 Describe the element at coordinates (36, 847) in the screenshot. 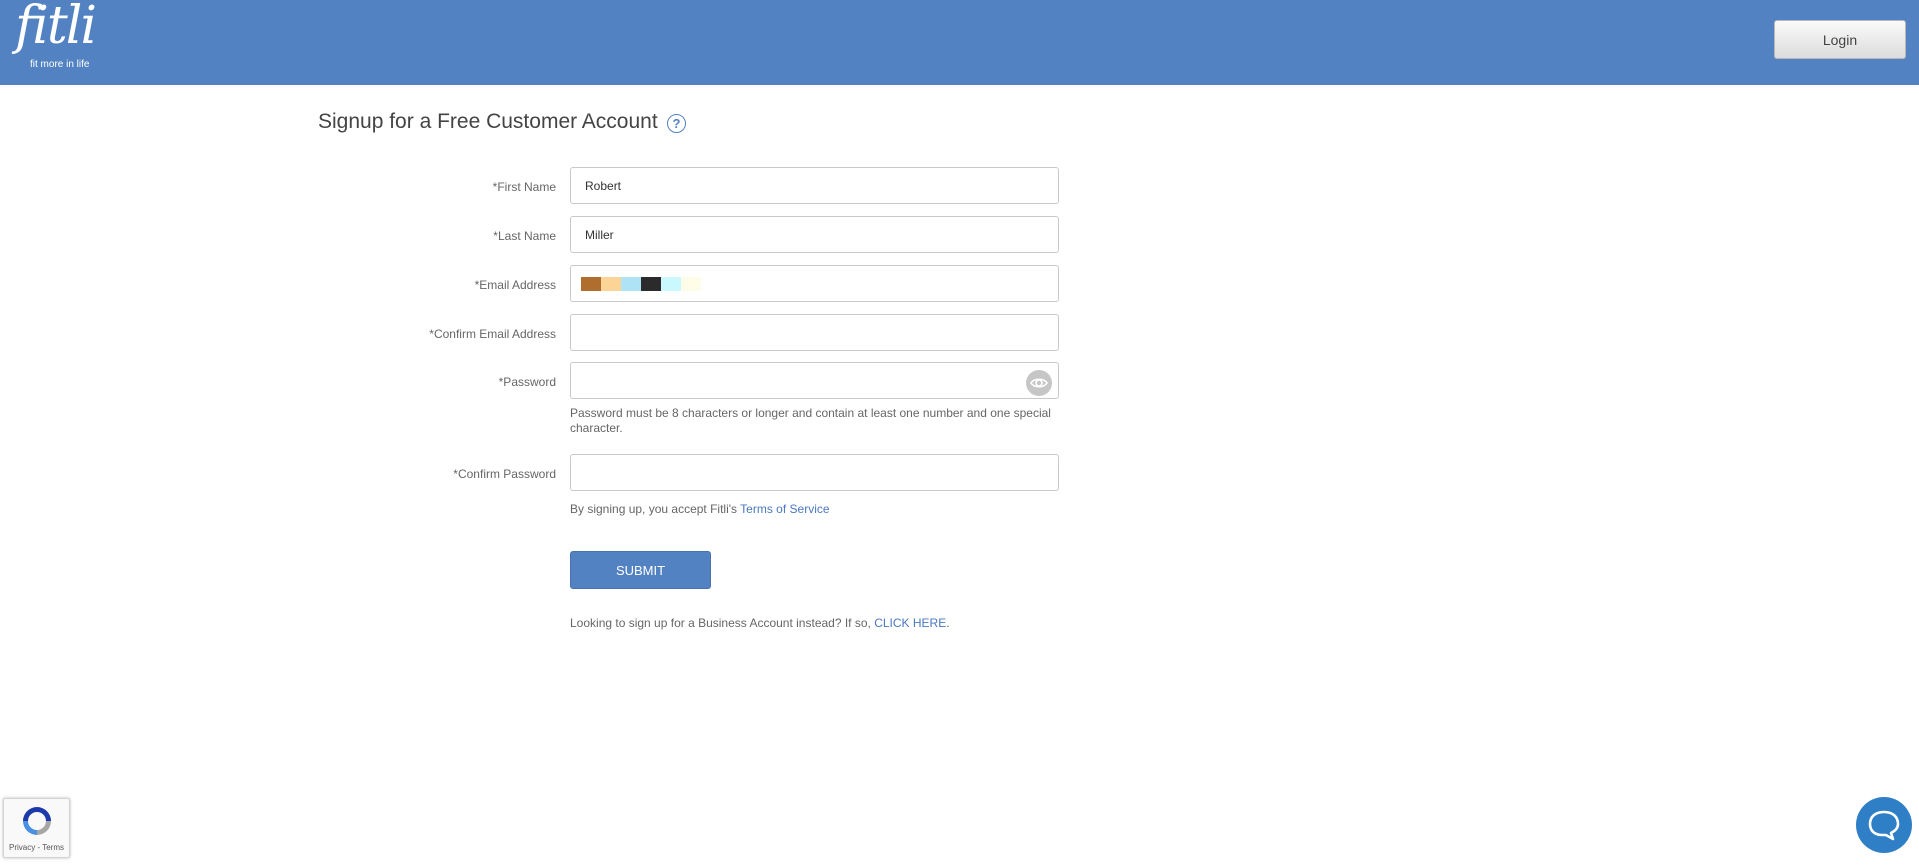

I see `recaptcha-privacy-terms: Privacy - Terms` at that location.